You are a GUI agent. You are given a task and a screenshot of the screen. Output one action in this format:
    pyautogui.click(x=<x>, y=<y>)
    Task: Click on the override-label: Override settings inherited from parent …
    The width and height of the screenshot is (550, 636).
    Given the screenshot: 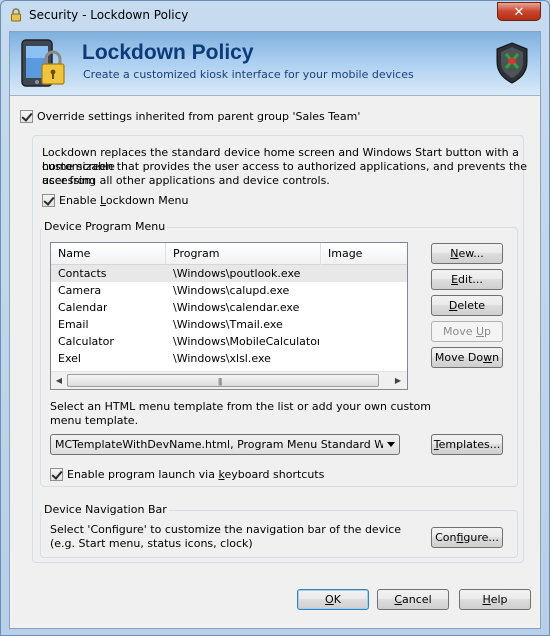 What is the action you would take?
    pyautogui.click(x=199, y=116)
    